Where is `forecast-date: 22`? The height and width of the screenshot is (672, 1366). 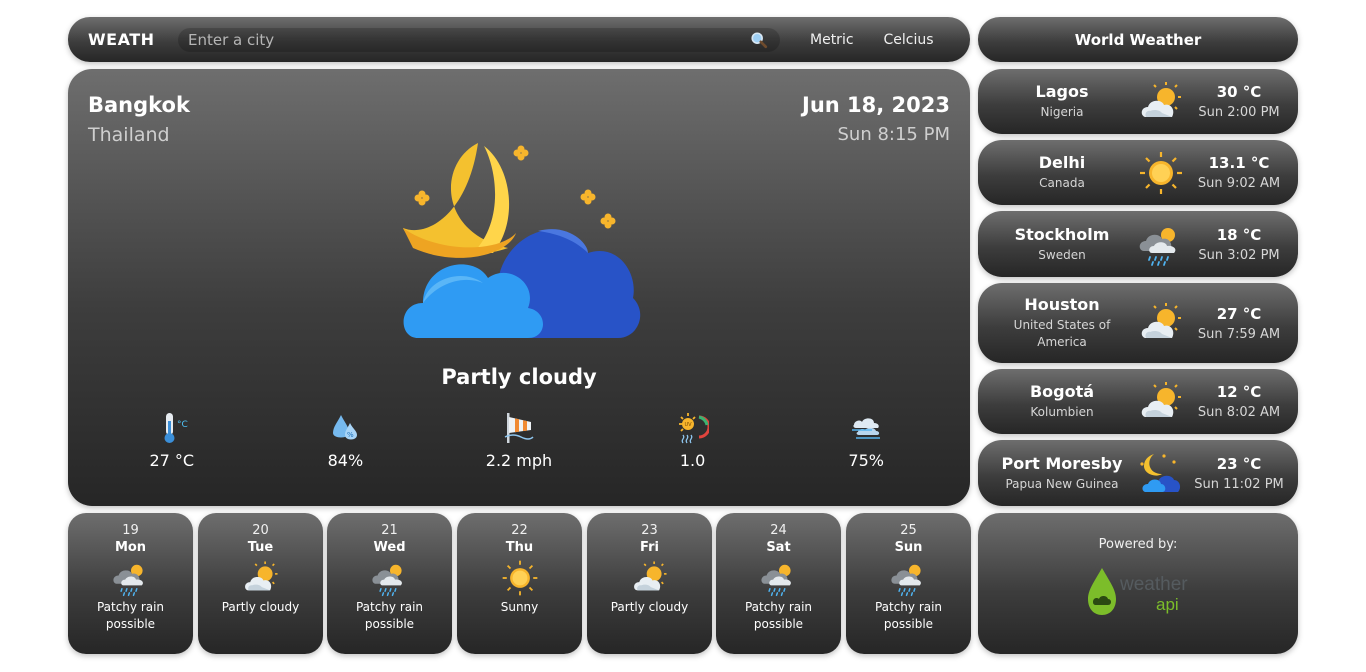
forecast-date: 22 is located at coordinates (519, 530).